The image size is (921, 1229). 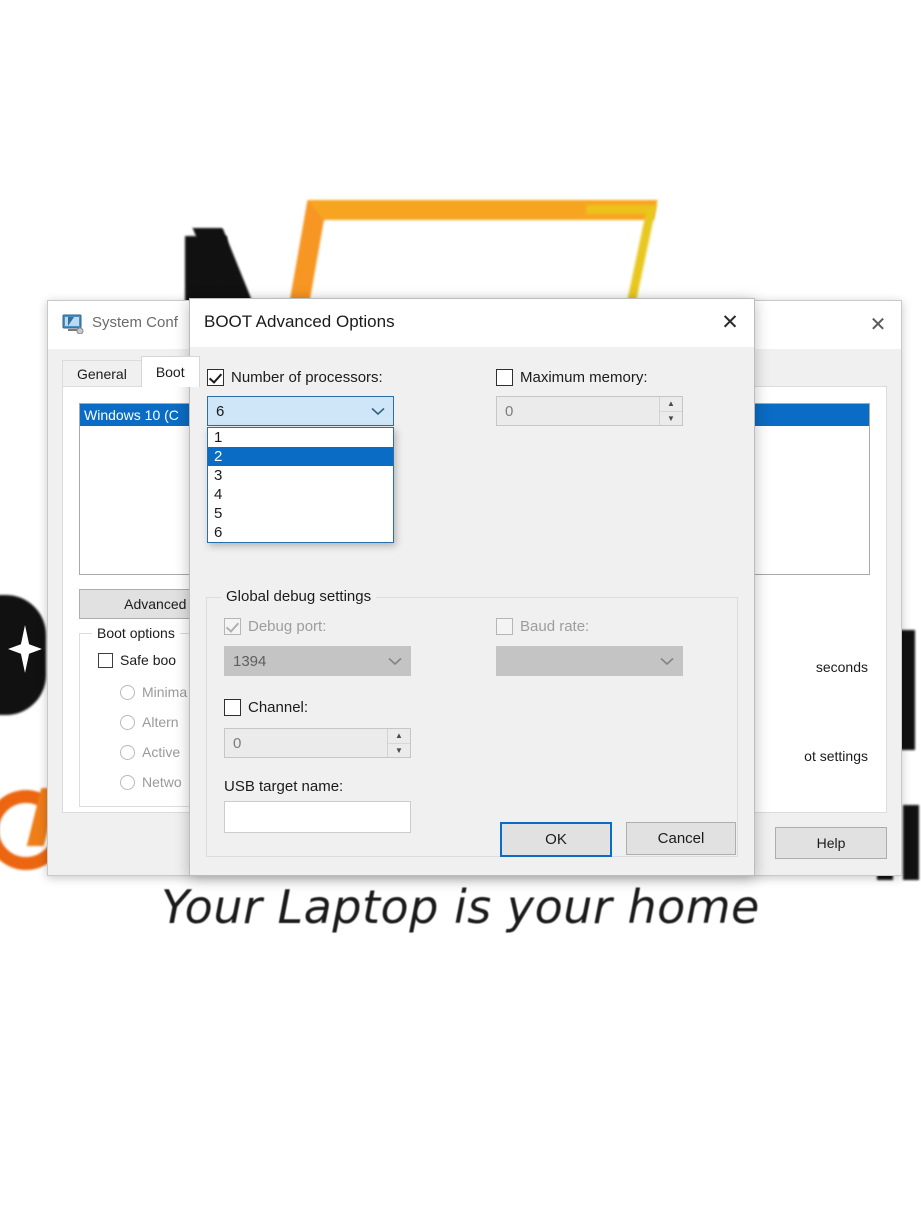 I want to click on cancel-button: Cancel, so click(x=681, y=838).